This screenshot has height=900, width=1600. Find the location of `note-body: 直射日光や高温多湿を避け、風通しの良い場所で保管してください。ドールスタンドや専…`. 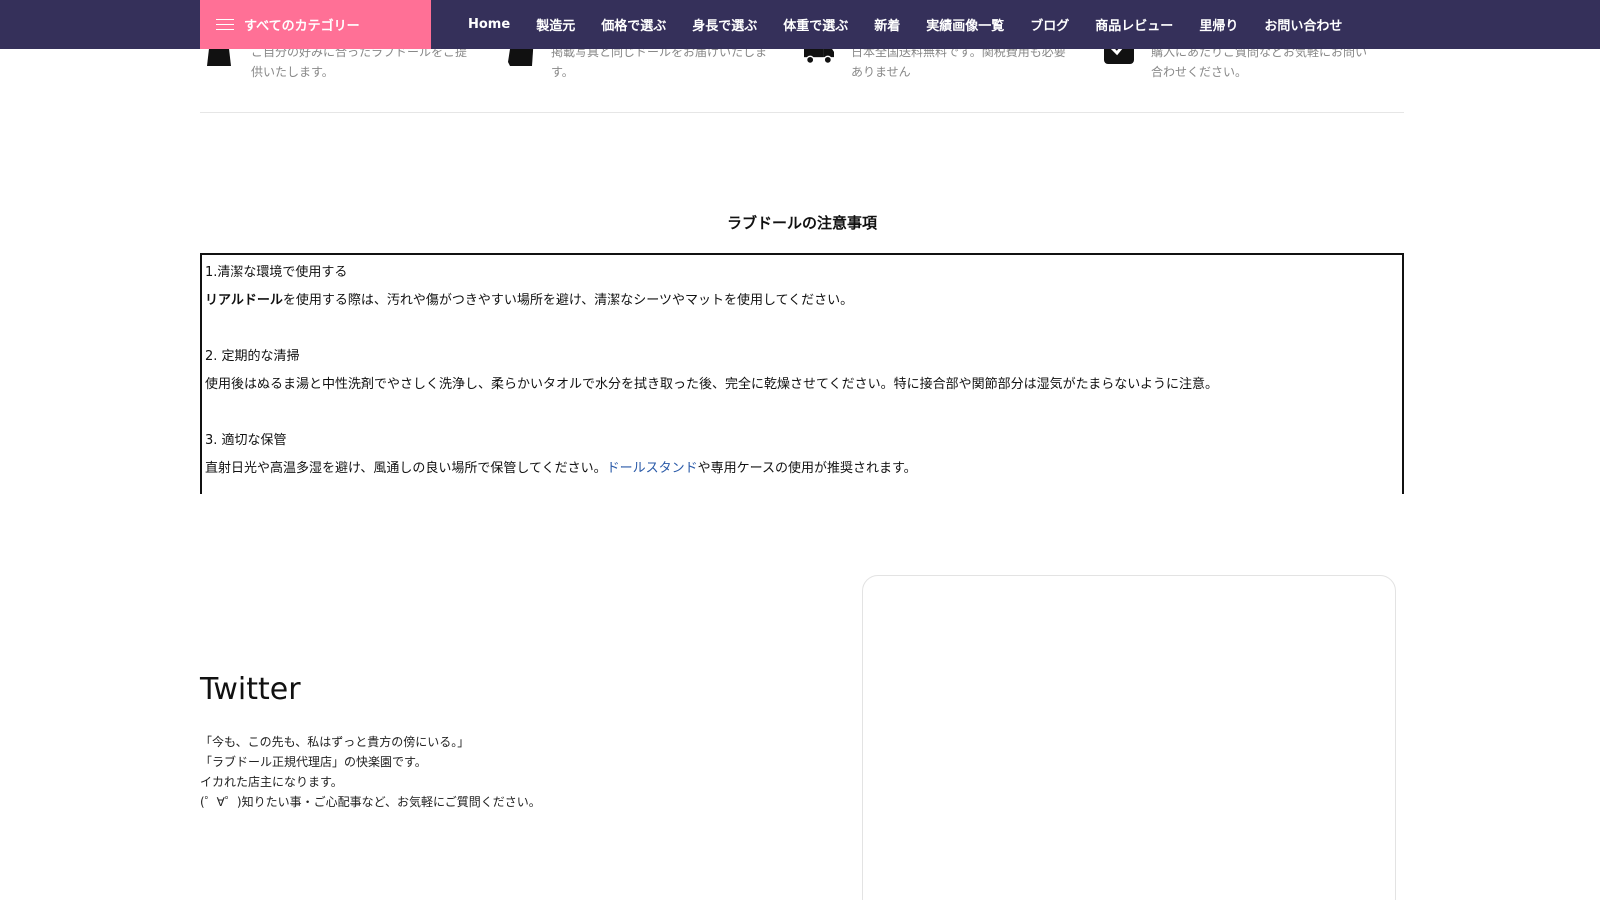

note-body: 直射日光や高温多湿を避け、風通しの良い場所で保管してください。ドールスタンドや専… is located at coordinates (561, 468).